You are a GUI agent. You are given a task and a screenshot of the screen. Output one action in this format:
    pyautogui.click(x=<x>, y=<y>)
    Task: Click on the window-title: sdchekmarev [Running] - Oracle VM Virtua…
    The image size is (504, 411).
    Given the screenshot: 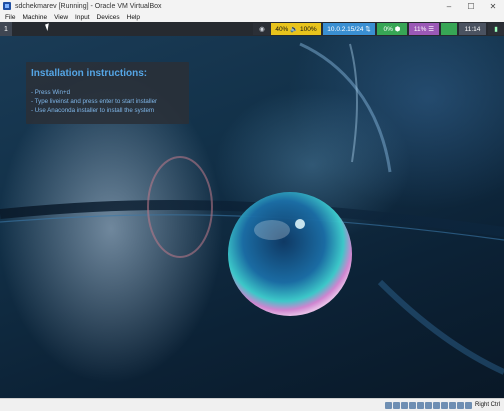 What is the action you would take?
    pyautogui.click(x=88, y=6)
    